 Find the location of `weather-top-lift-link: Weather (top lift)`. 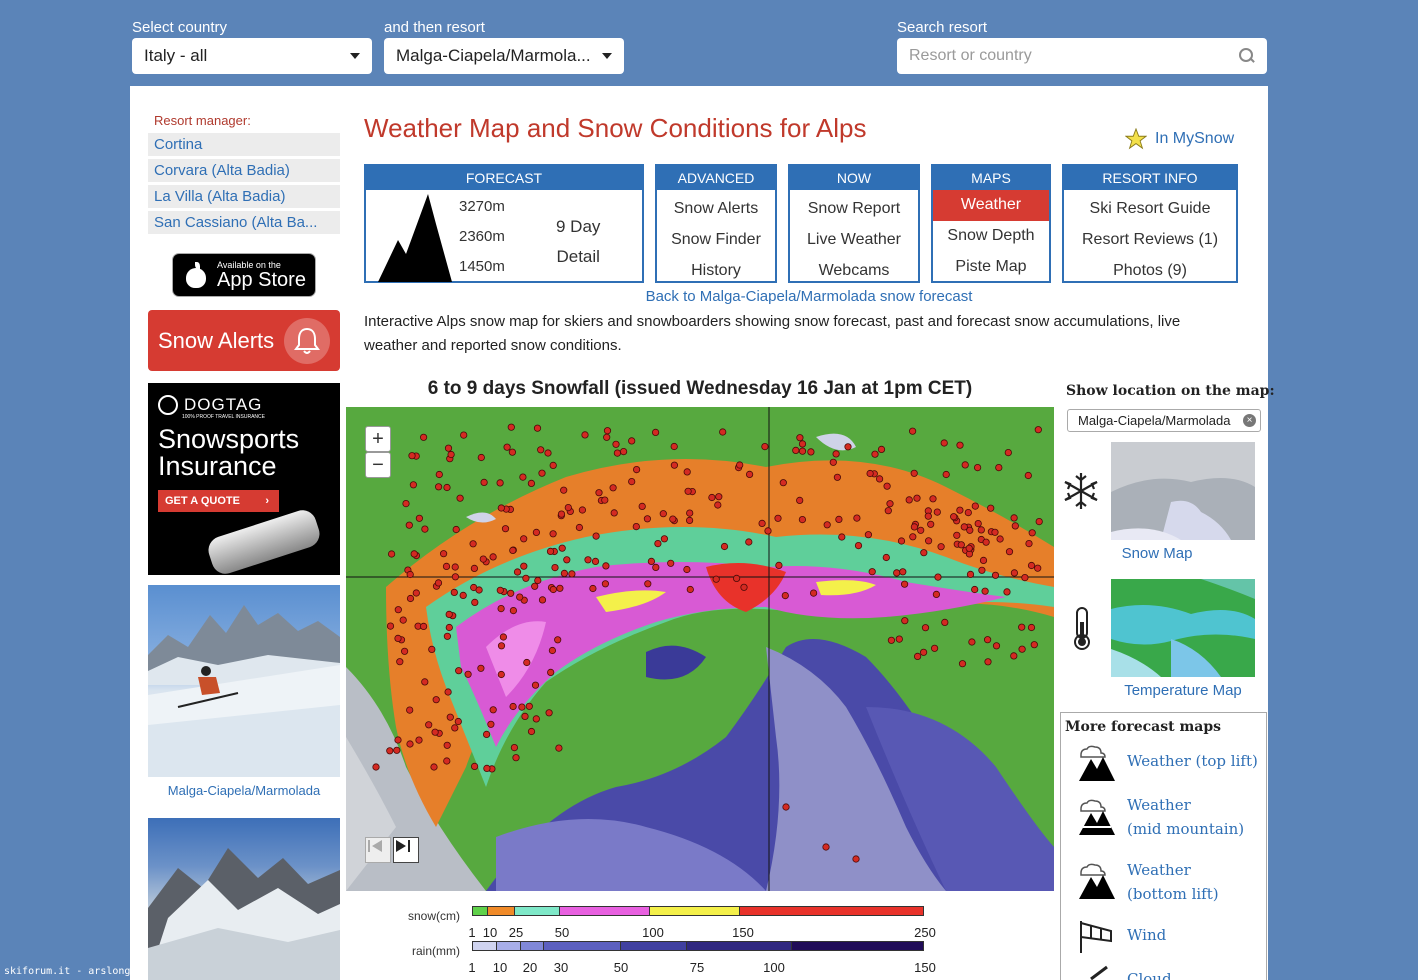

weather-top-lift-link: Weather (top lift) is located at coordinates (1192, 761).